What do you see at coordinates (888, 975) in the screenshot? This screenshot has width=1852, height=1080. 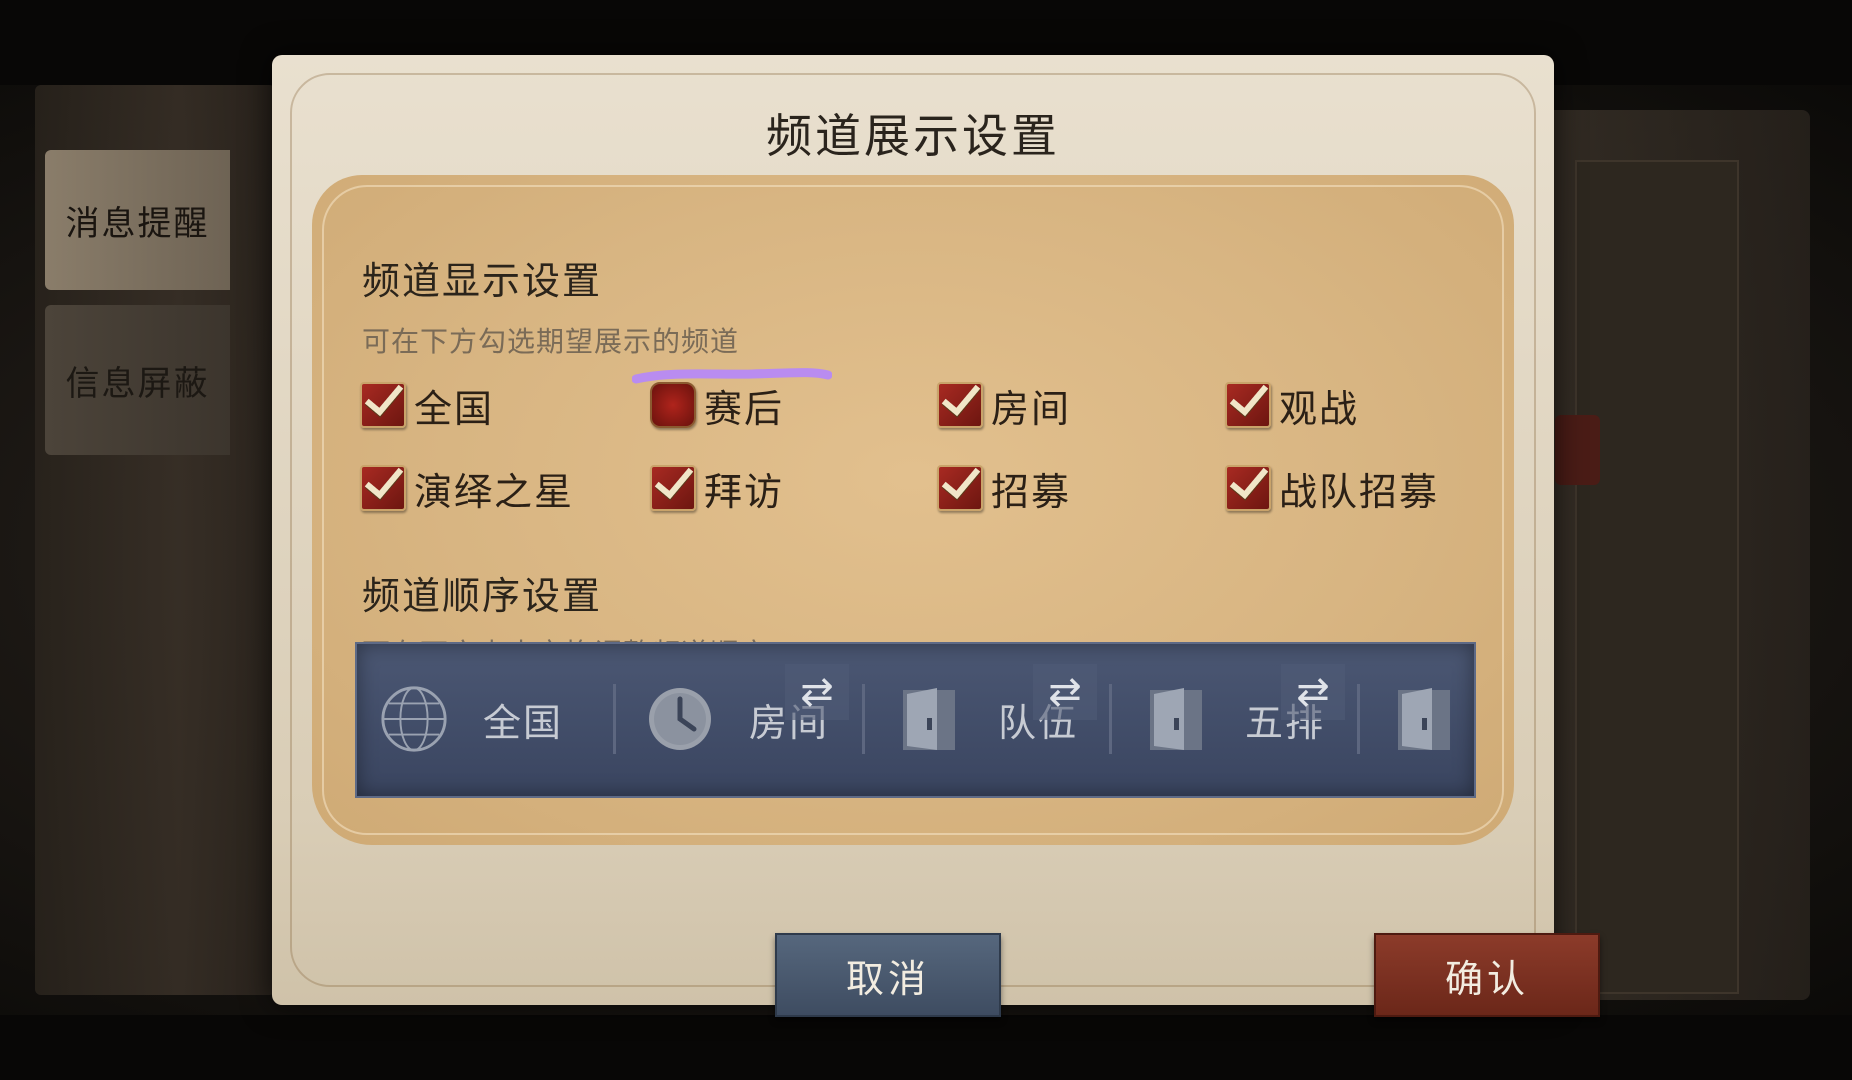 I see `cancel-button: 取消` at bounding box center [888, 975].